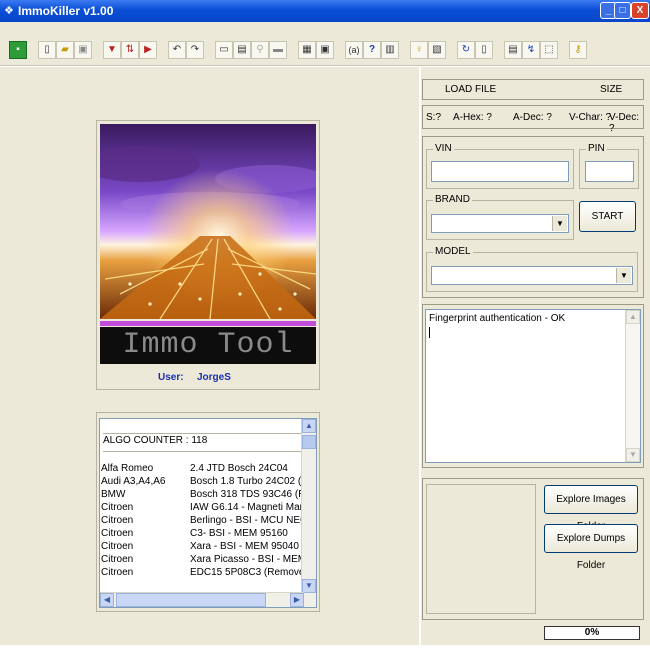  What do you see at coordinates (224, 50) in the screenshot?
I see `copy-icon: ▭` at bounding box center [224, 50].